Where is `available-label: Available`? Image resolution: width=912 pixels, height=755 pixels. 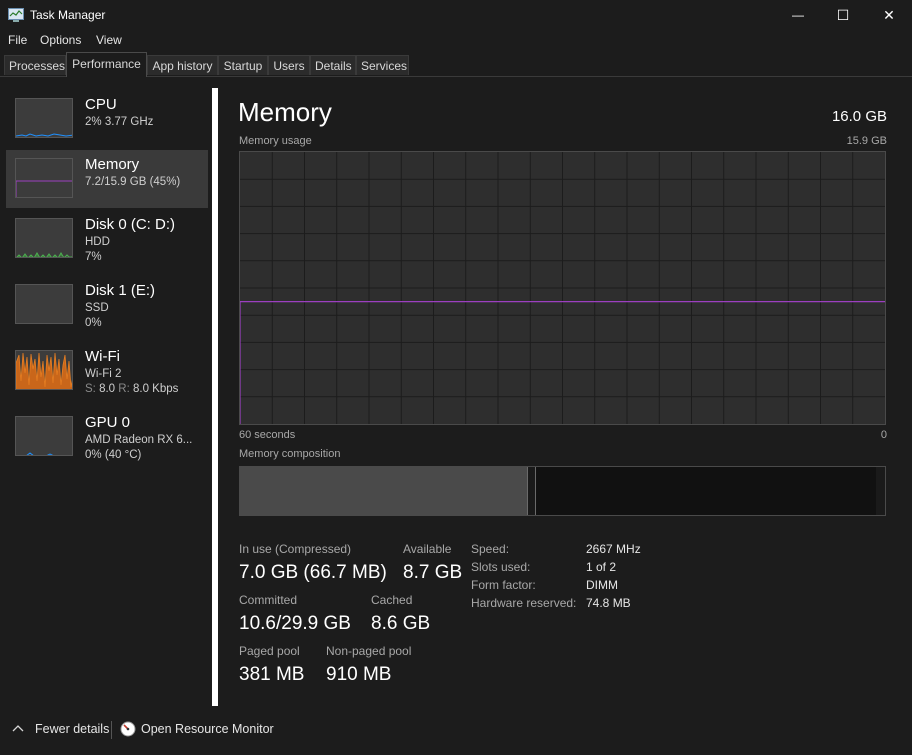 available-label: Available is located at coordinates (427, 549).